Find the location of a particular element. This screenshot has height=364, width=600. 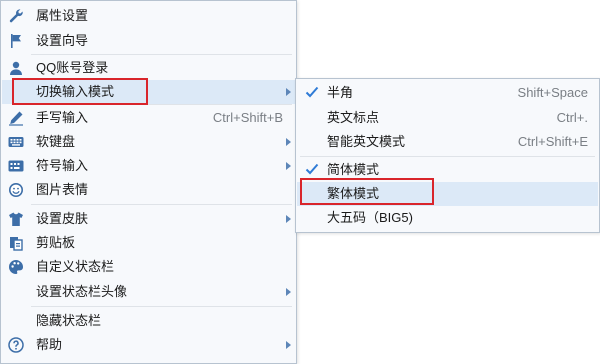

submenu-item-label: 半角 is located at coordinates (340, 92).